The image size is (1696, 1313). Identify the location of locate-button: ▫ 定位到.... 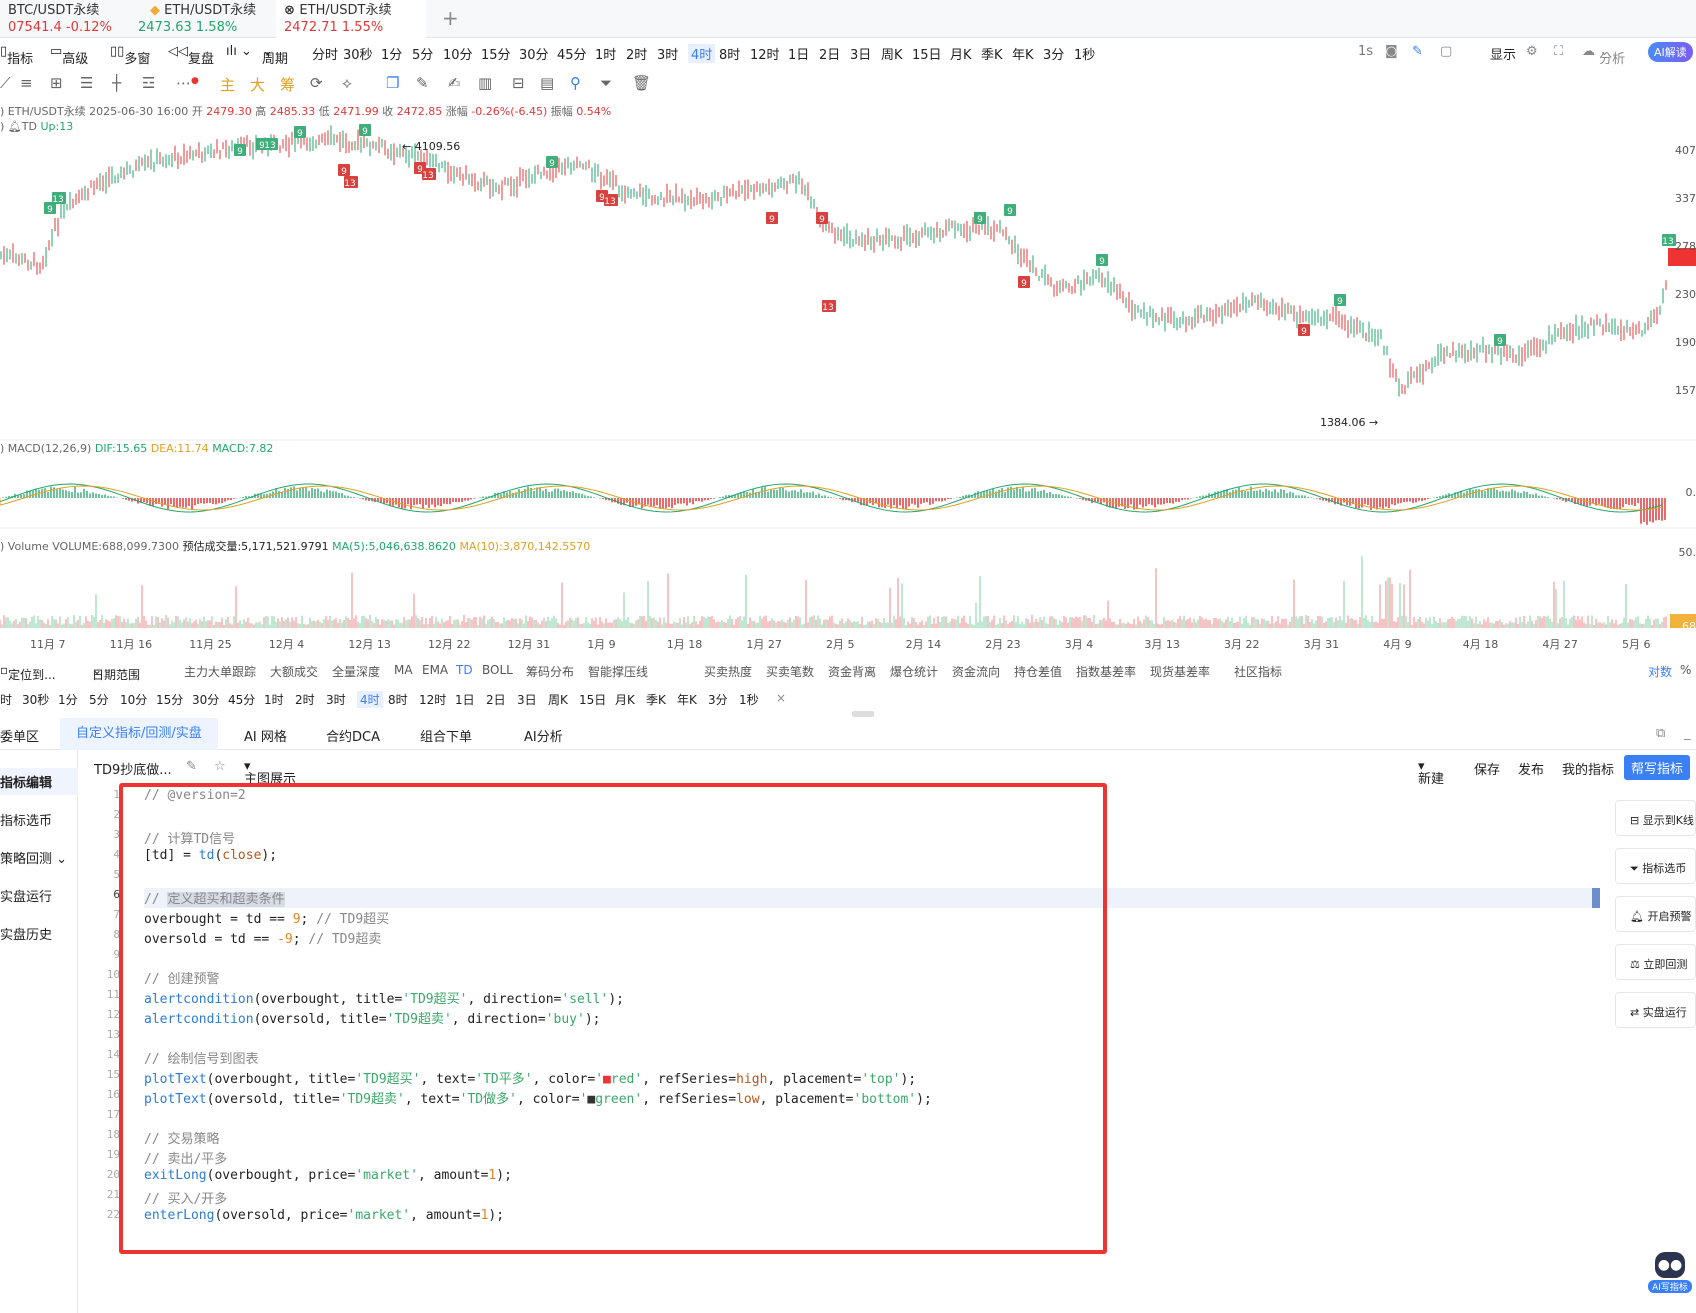
(28, 672).